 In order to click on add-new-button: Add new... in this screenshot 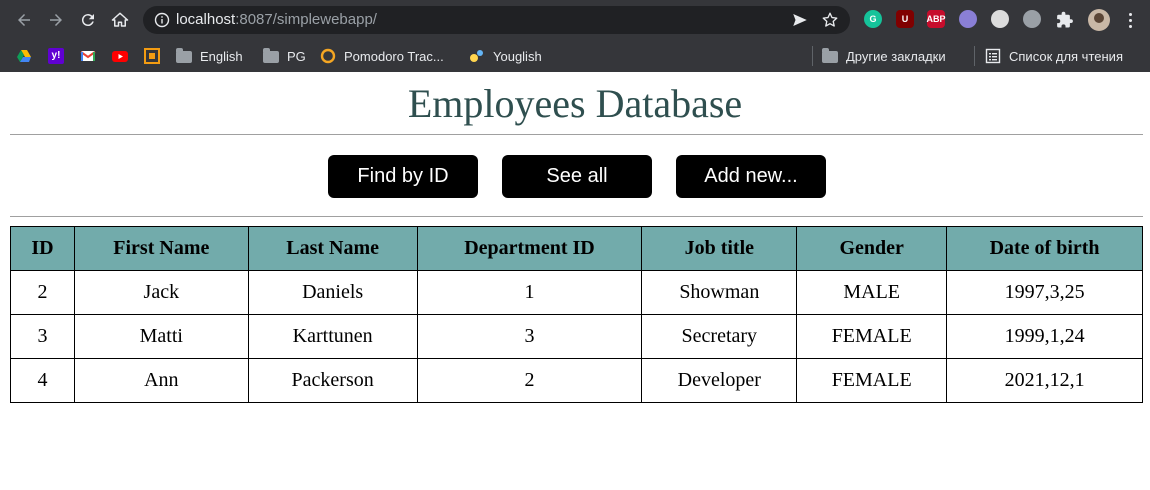, I will do `click(751, 176)`.